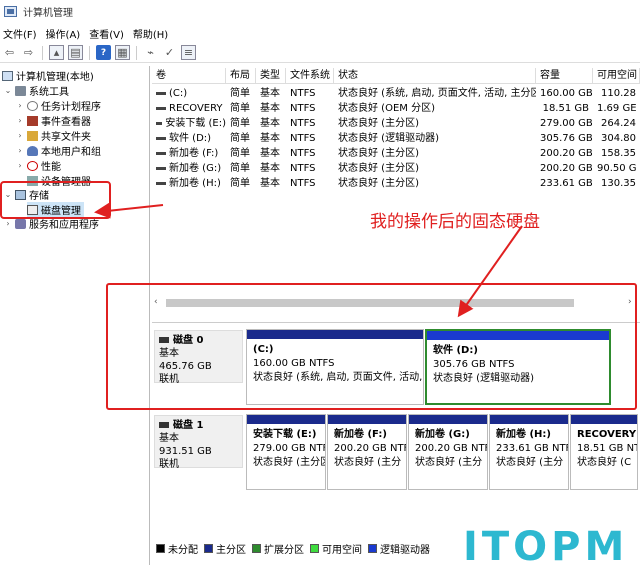 The height and width of the screenshot is (565, 640). Describe the element at coordinates (185, 451) in the screenshot. I see `disk1-size: 931.51 GB` at that location.